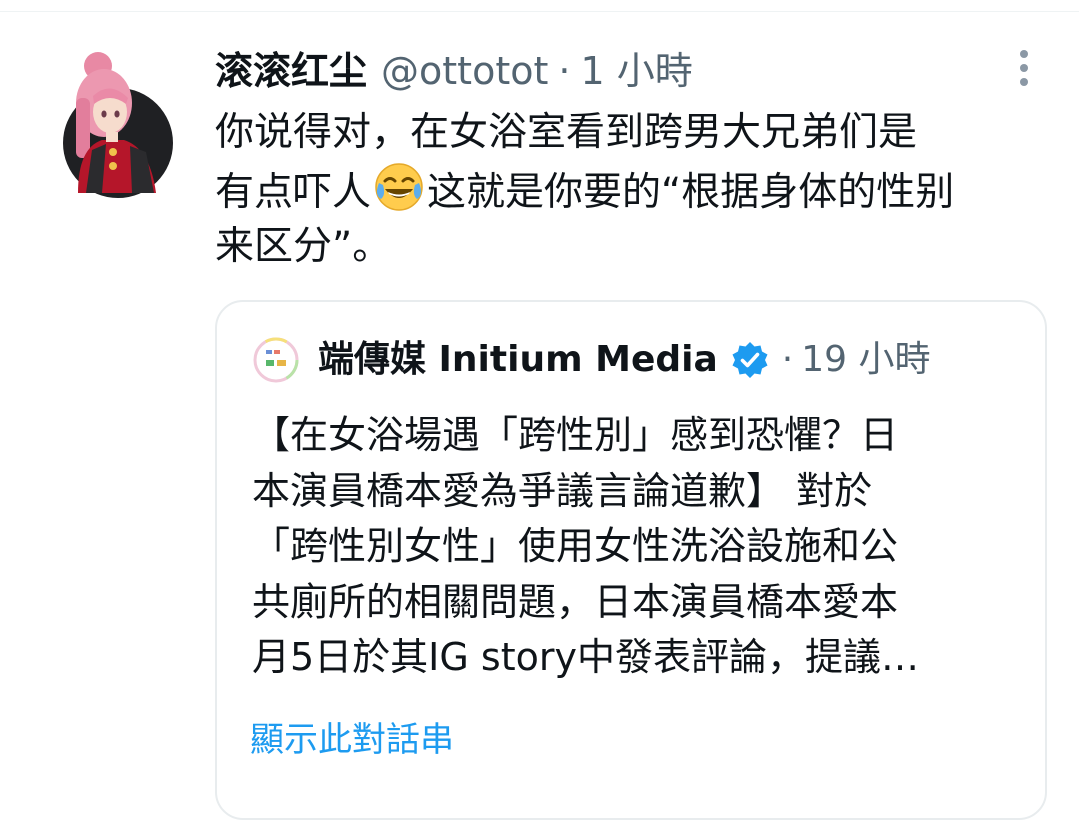 The image size is (1079, 820). I want to click on quoted-author-name: 端傳媒 Initium Media, so click(518, 360).